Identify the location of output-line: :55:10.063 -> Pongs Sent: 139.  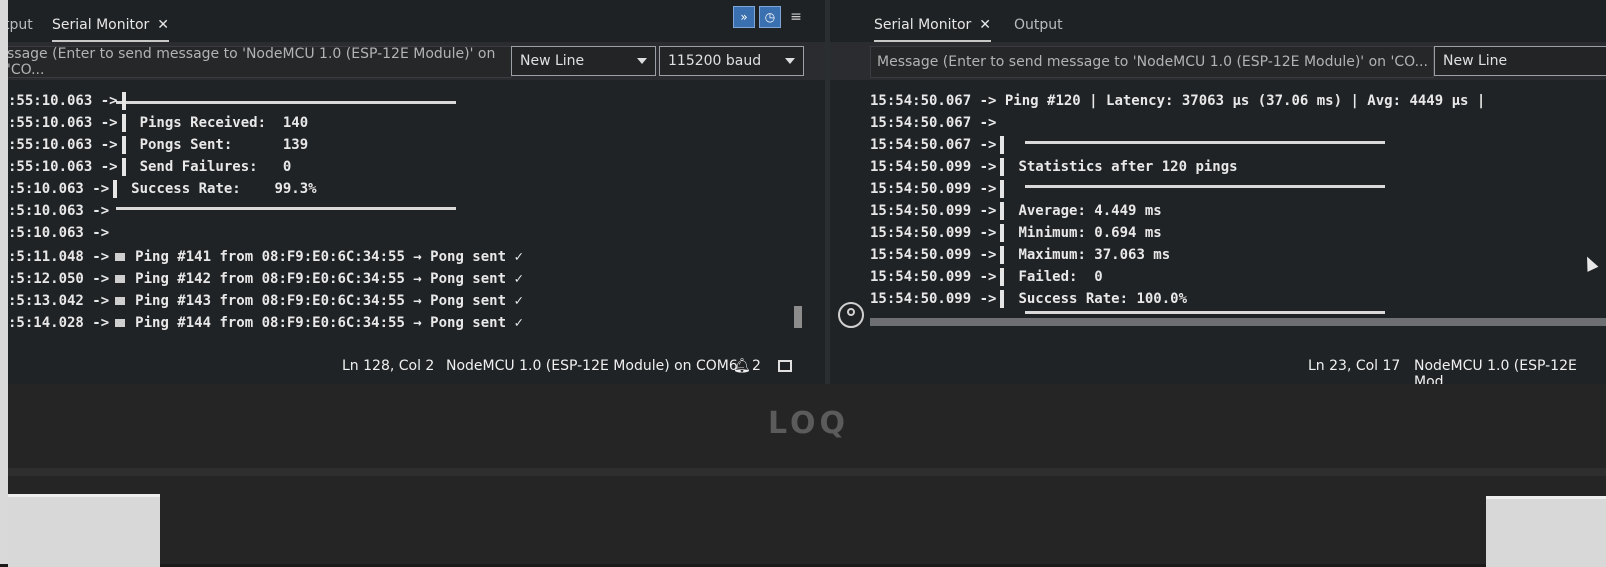
(158, 145).